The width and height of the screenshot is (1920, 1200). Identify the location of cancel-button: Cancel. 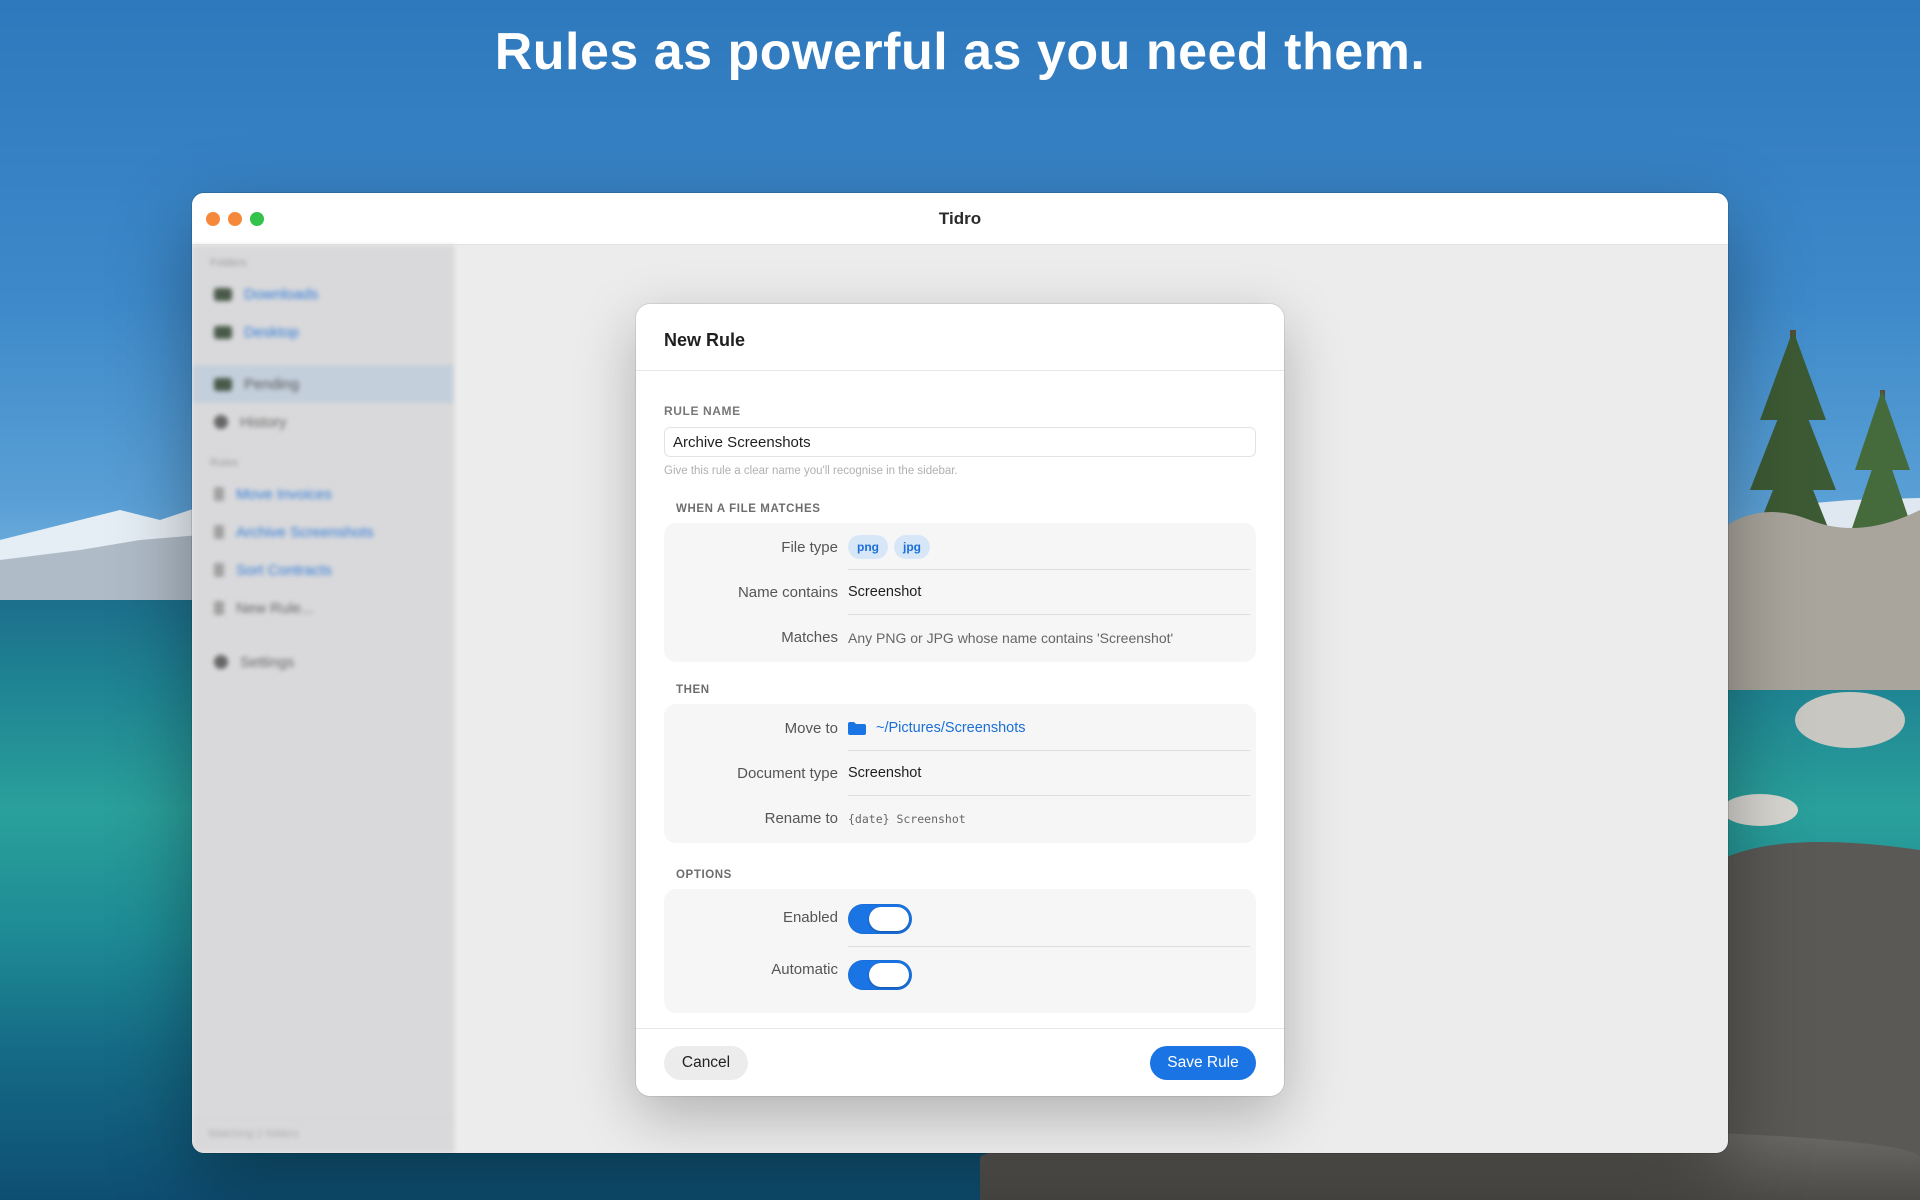
(706, 1063).